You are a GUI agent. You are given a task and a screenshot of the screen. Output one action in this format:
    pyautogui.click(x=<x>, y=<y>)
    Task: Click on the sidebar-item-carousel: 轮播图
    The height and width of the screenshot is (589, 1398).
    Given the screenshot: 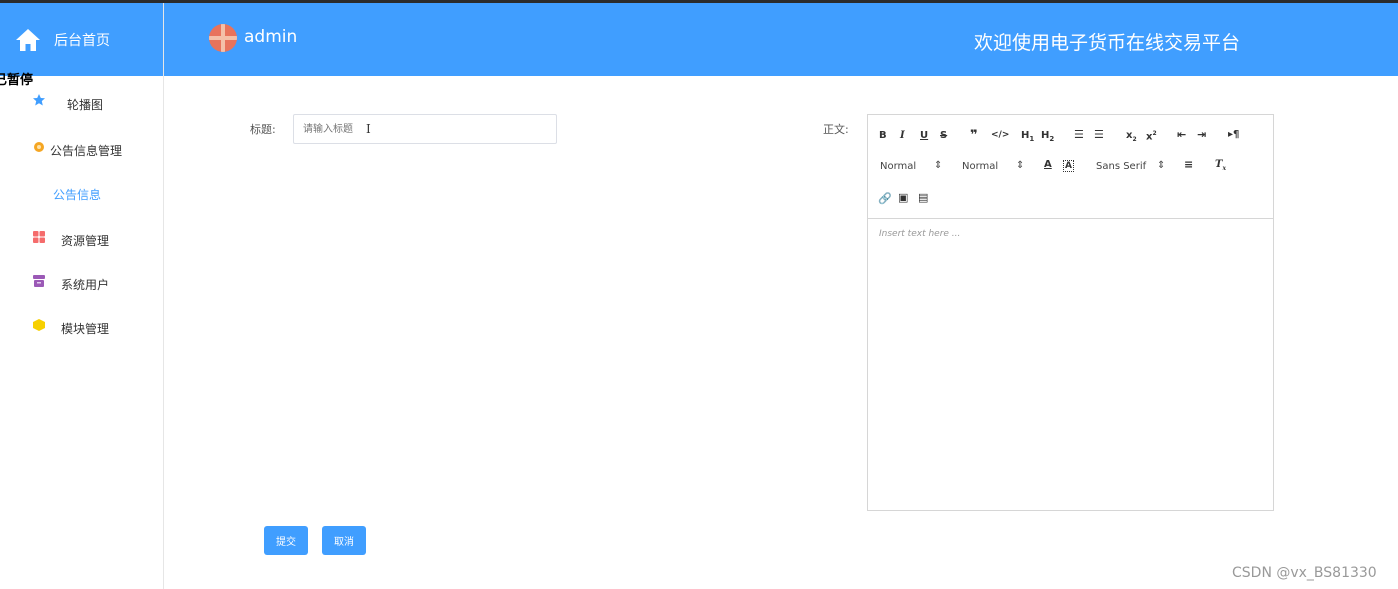 What is the action you would take?
    pyautogui.click(x=81, y=101)
    